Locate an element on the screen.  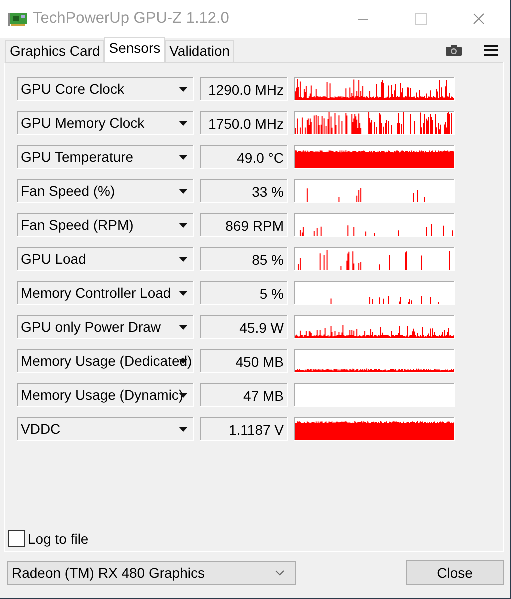
checkbox-label: Log to file is located at coordinates (58, 538).